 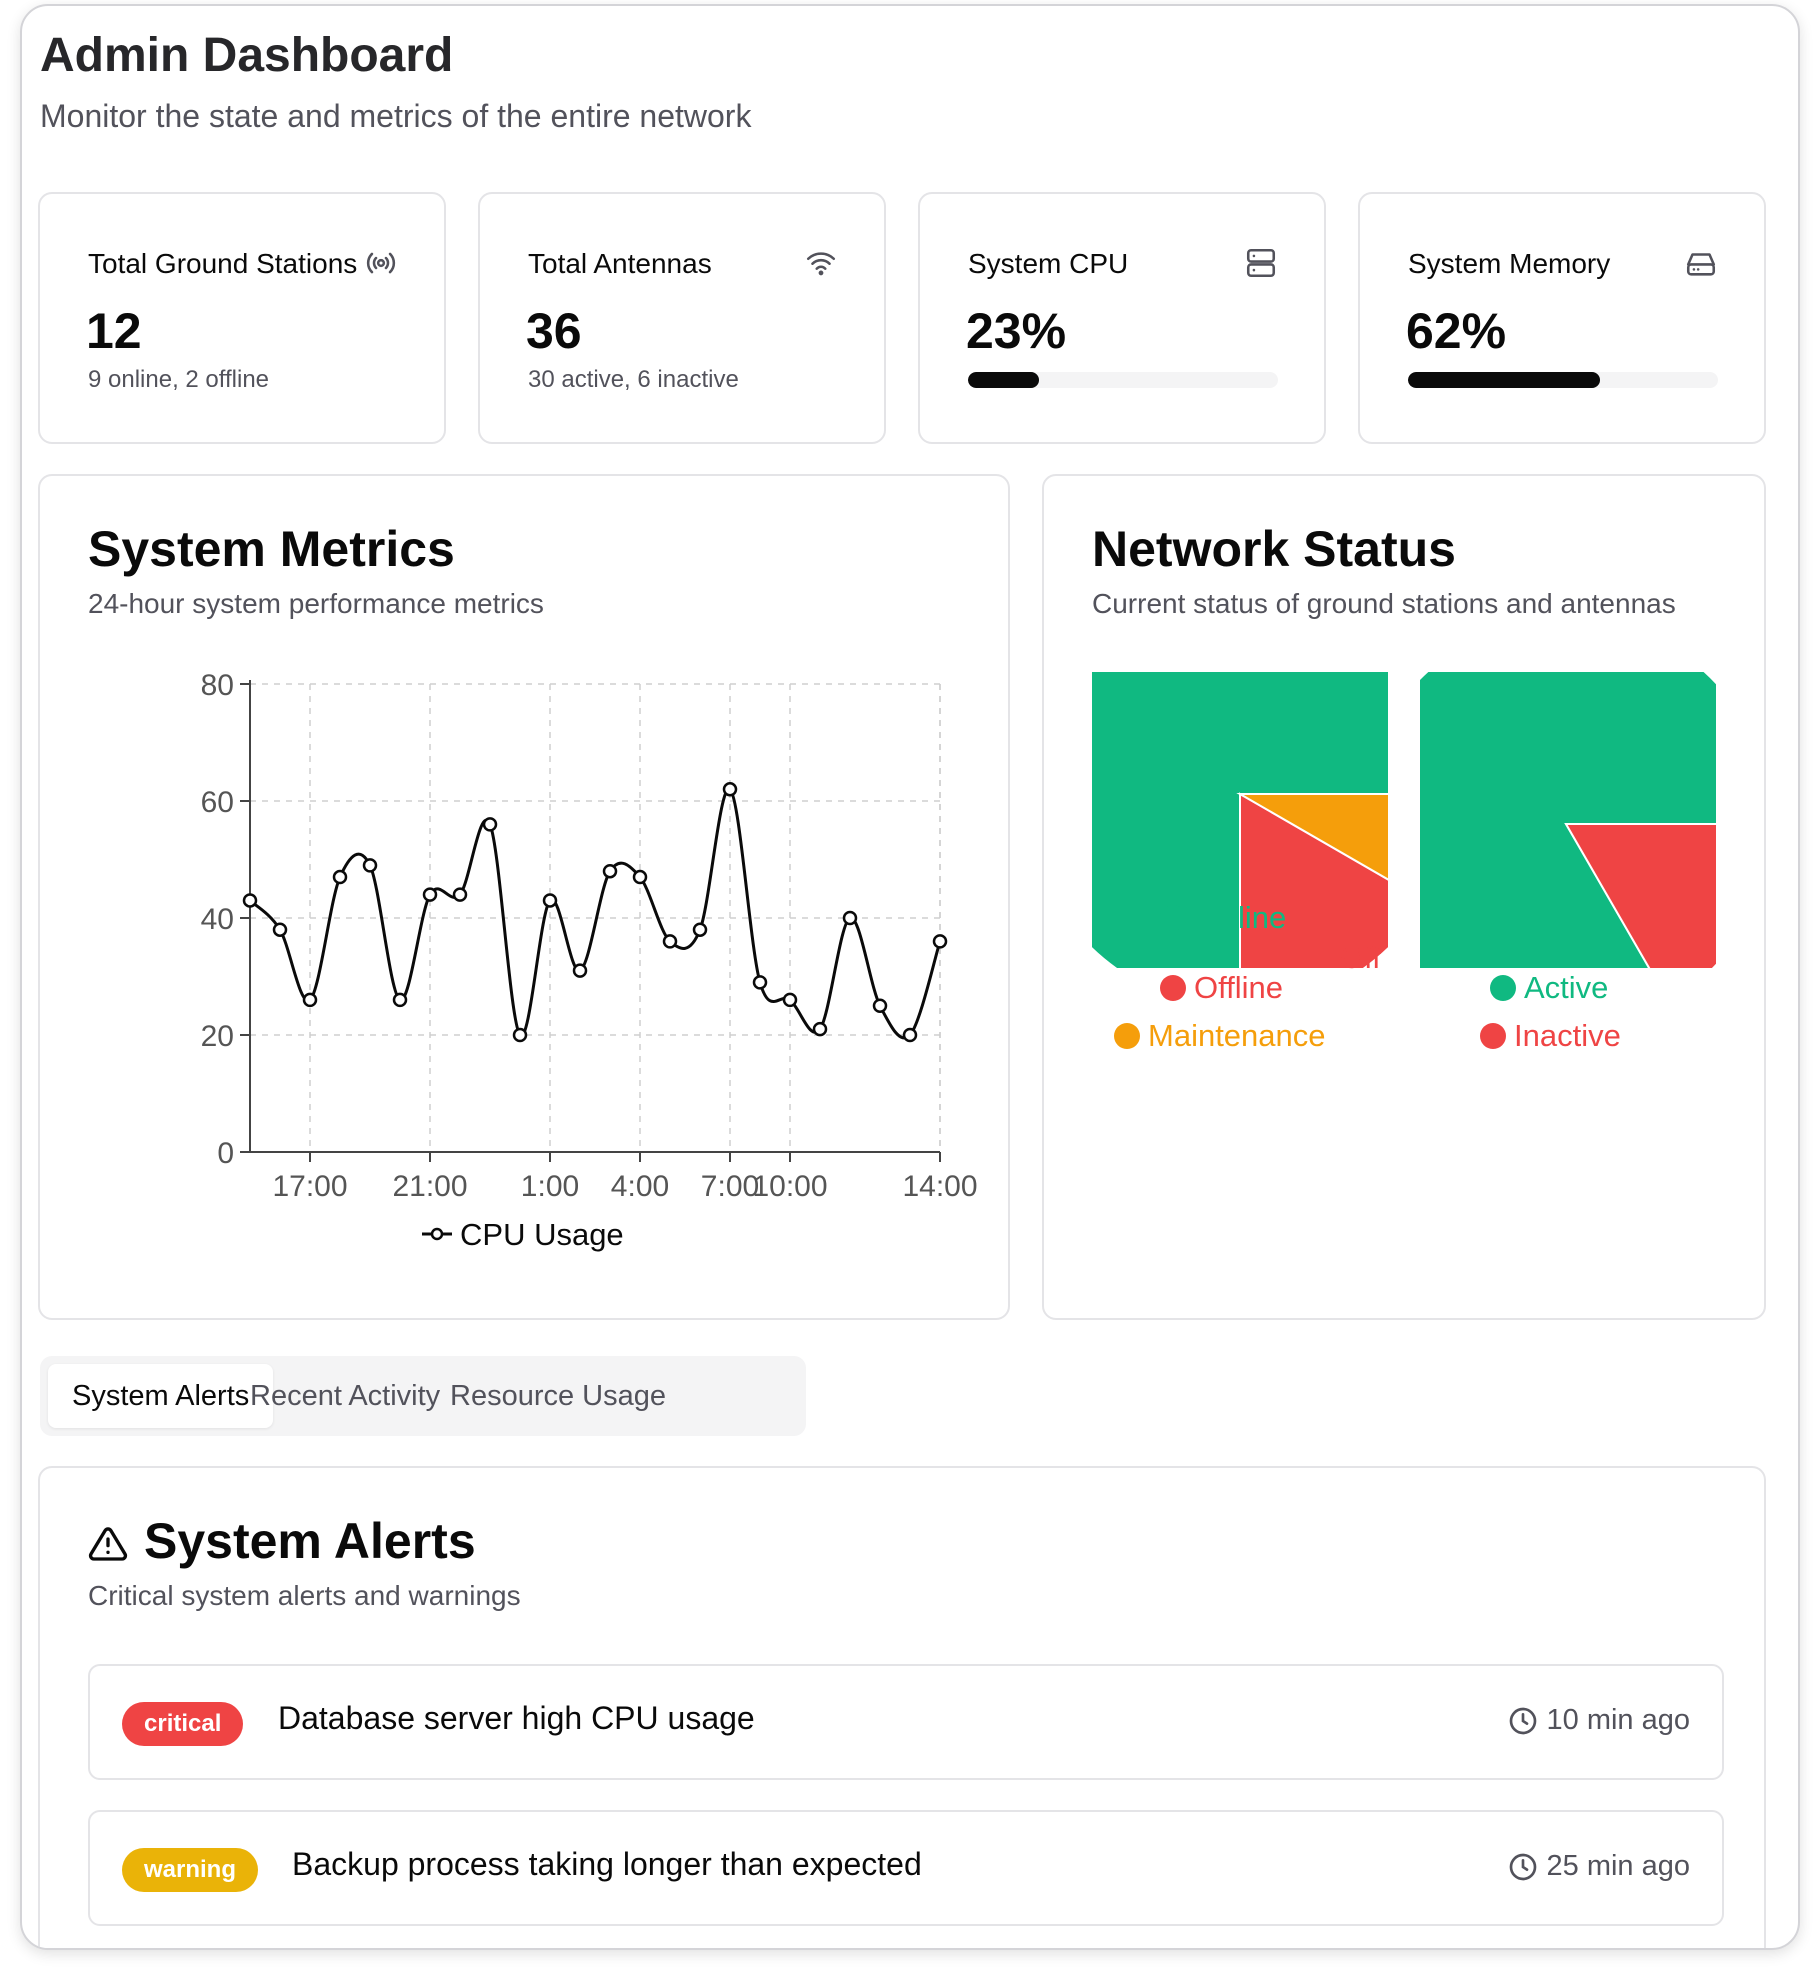 What do you see at coordinates (789, 1186) in the screenshot?
I see `x-tick-label: 10:00` at bounding box center [789, 1186].